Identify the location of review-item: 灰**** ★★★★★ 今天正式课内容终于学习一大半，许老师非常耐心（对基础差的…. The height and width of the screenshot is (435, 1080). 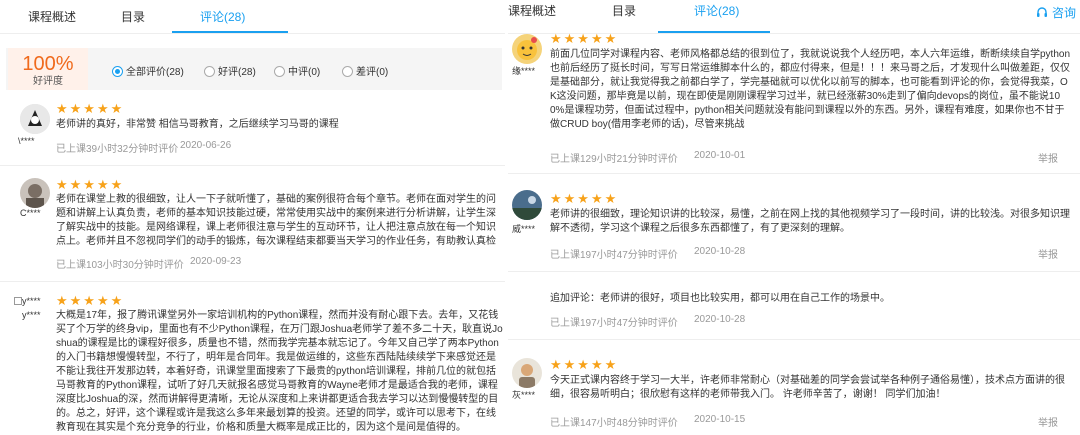
(794, 391).